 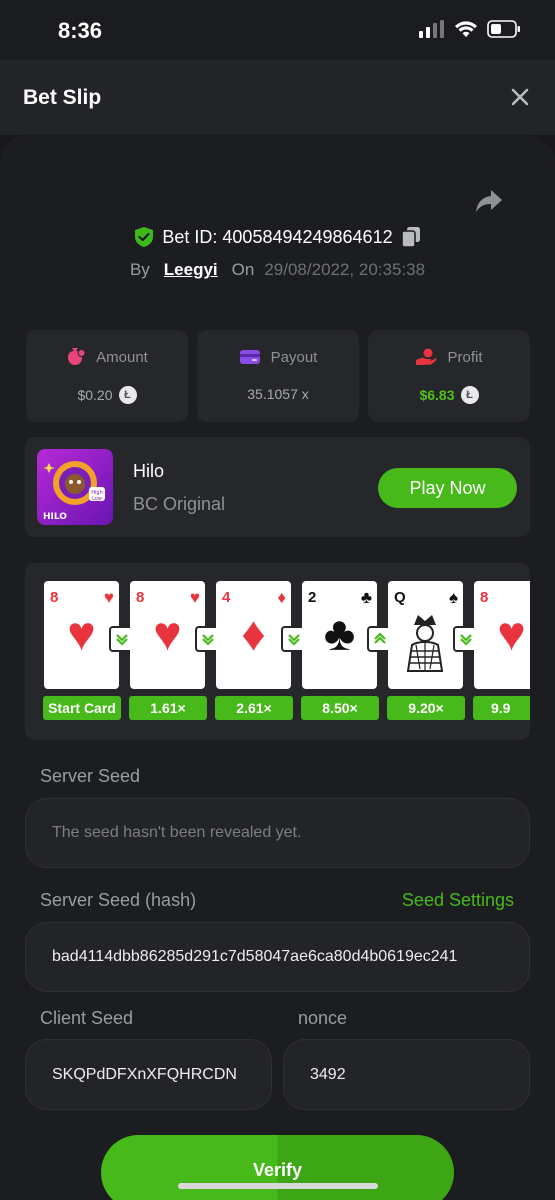 I want to click on profit-label: Profit, so click(x=465, y=357).